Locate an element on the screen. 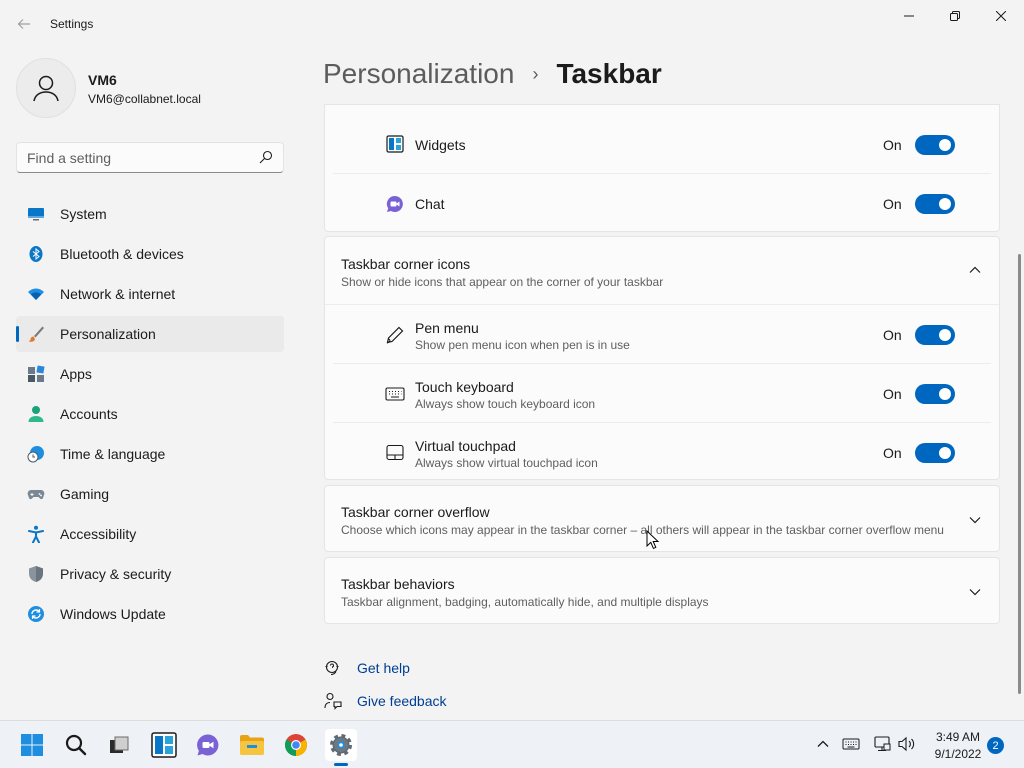 This screenshot has width=1024, height=768. setting-title: Touch keyboard is located at coordinates (464, 387).